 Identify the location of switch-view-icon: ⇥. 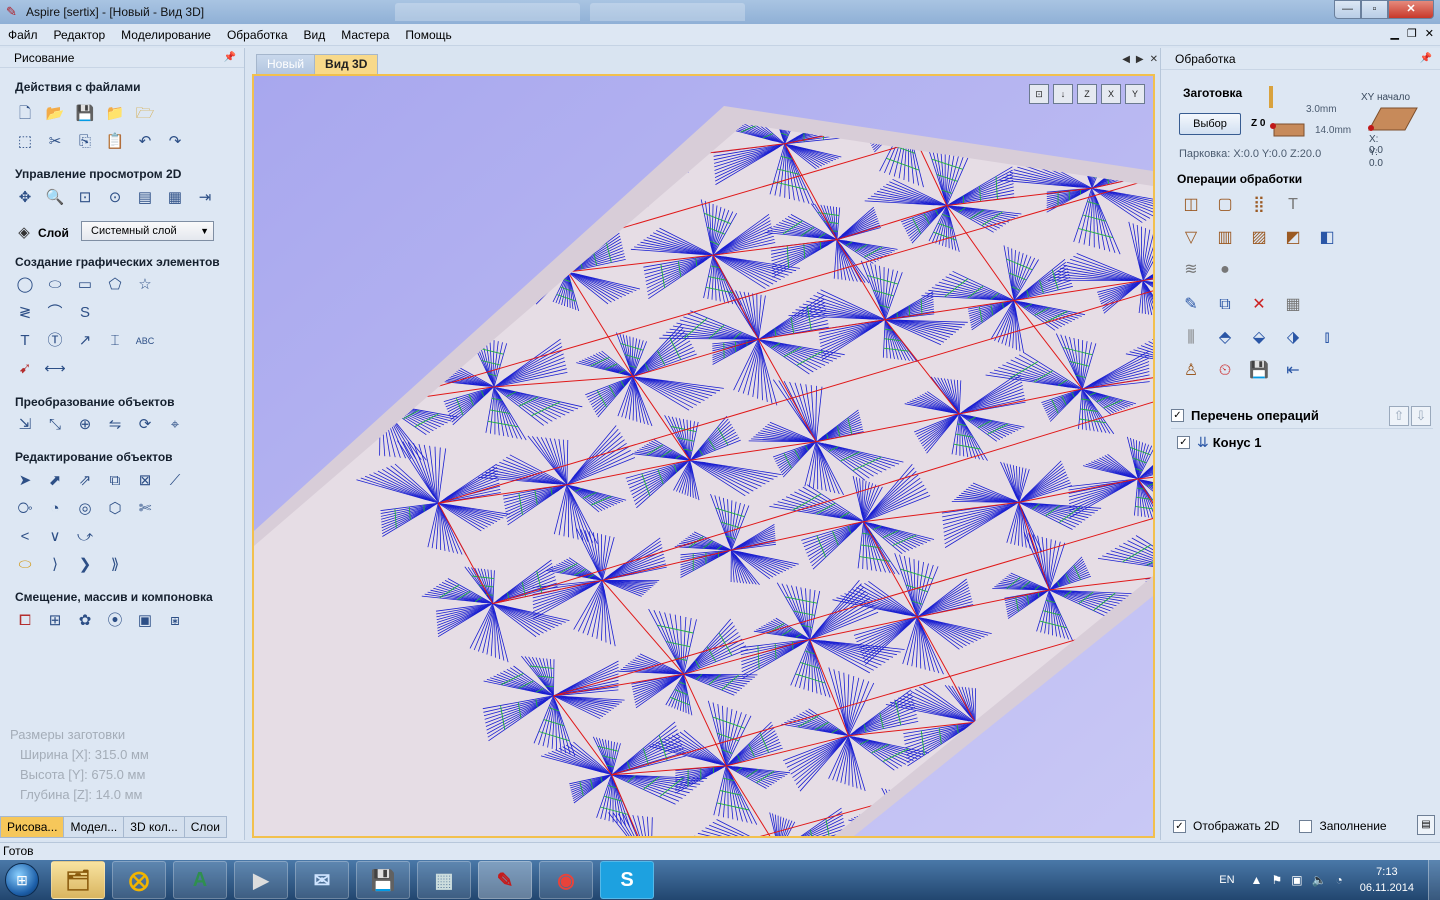
(205, 198).